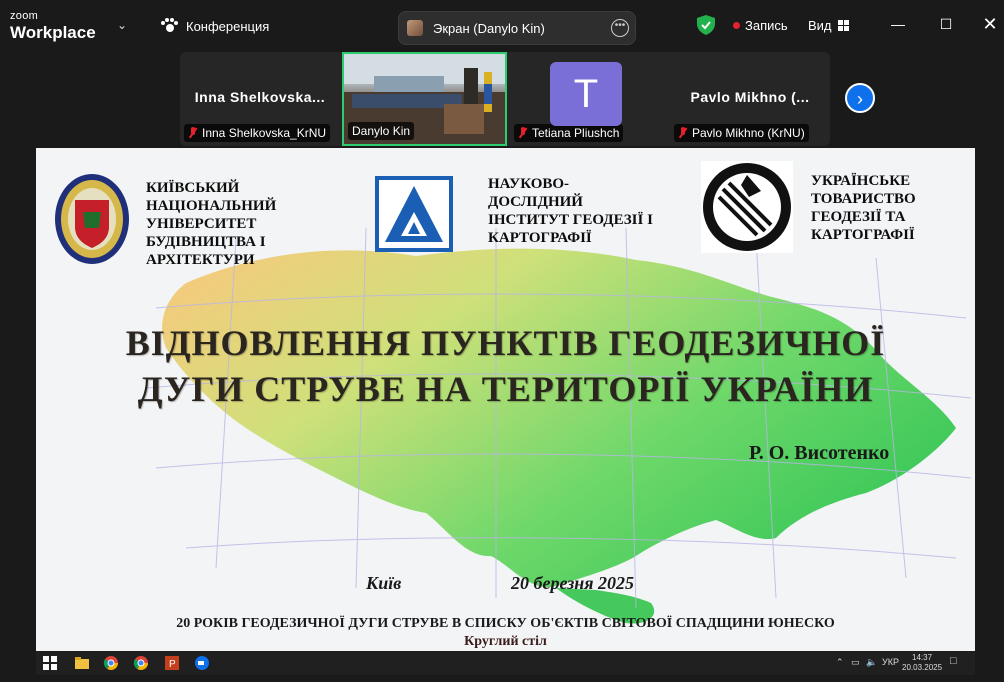  I want to click on participant-label: Inna Shelkovska_KrNU, so click(257, 133).